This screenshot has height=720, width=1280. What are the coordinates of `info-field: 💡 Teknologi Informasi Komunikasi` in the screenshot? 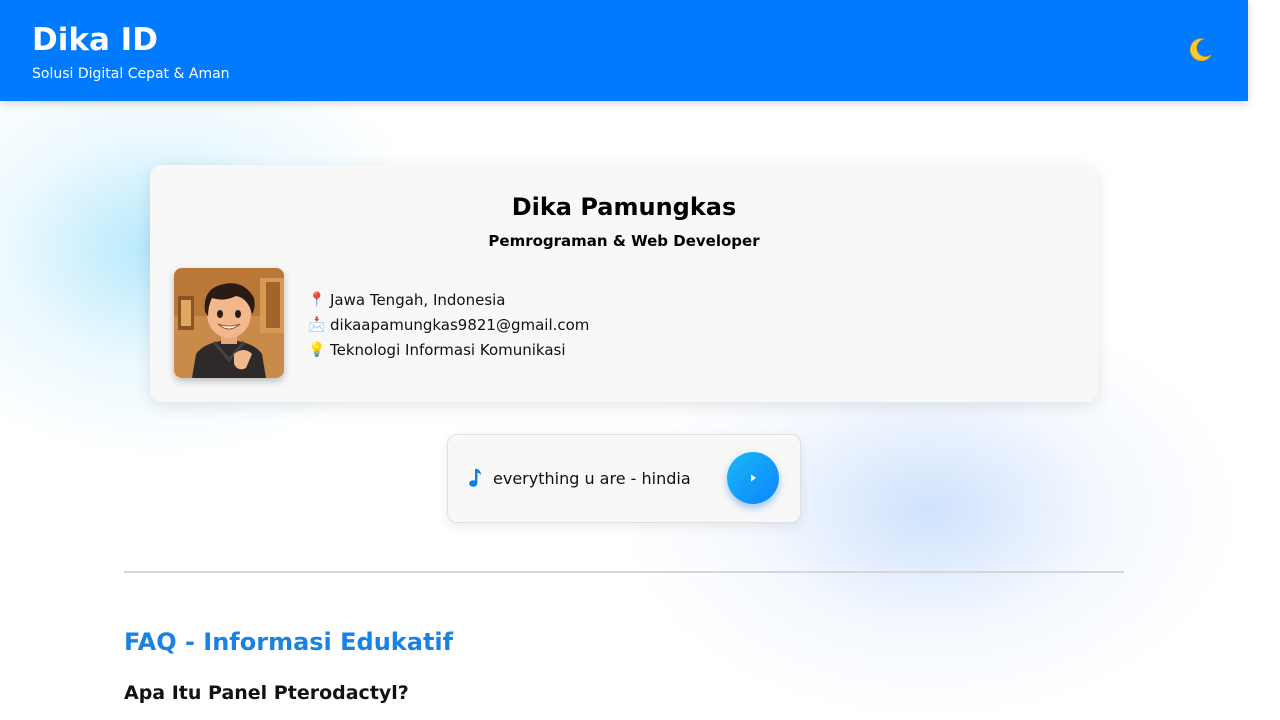 It's located at (448, 349).